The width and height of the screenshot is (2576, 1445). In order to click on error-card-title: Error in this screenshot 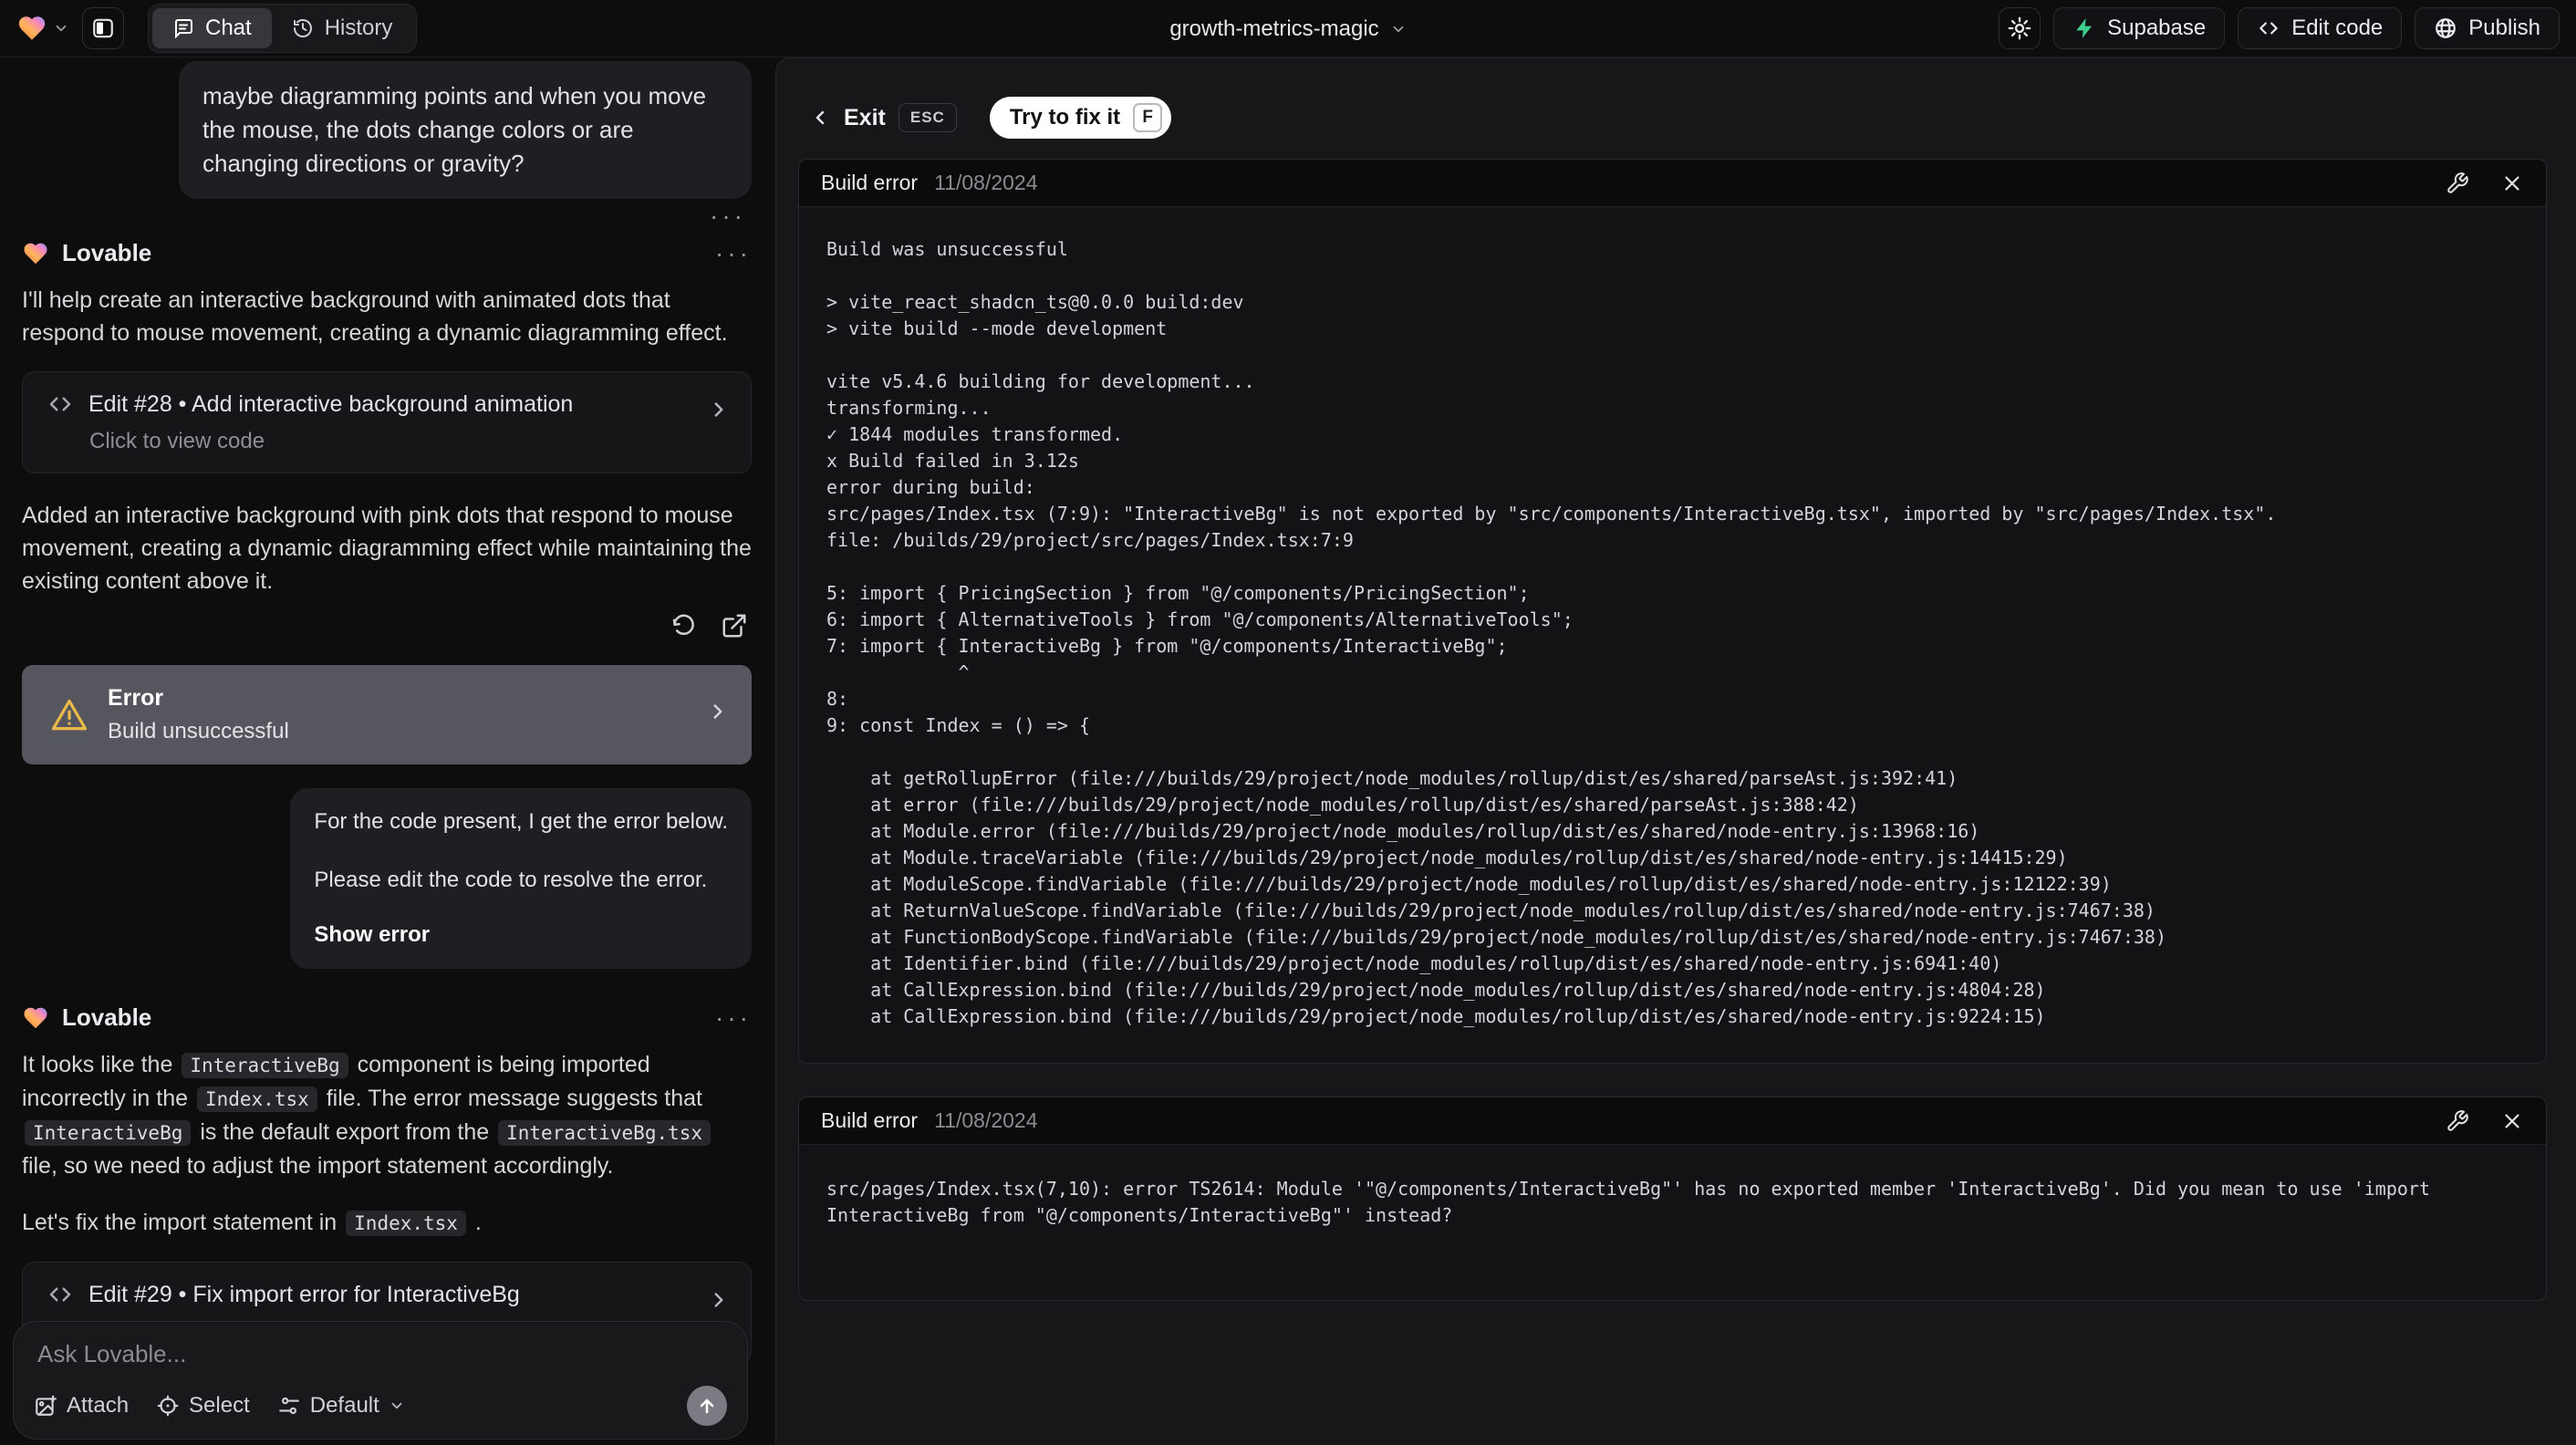, I will do `click(136, 698)`.